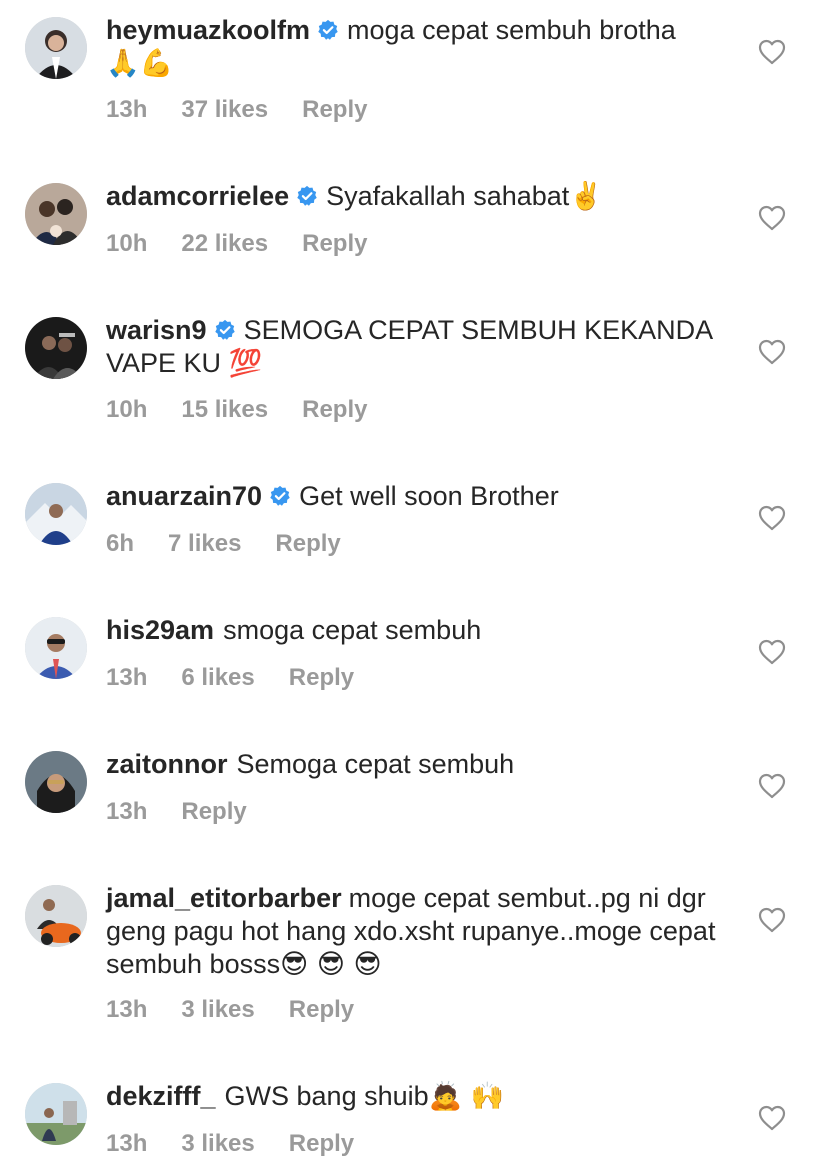 The height and width of the screenshot is (1170, 828). What do you see at coordinates (331, 964) in the screenshot?
I see `comment-emoji: 😎 😎 😎` at bounding box center [331, 964].